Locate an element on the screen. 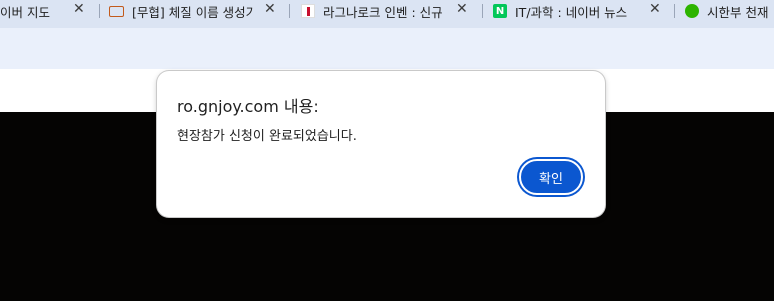 The width and height of the screenshot is (774, 301). tab-ragnarok-inven: 라그나로크 인벤 : 신규 ✕ is located at coordinates (391, 11).